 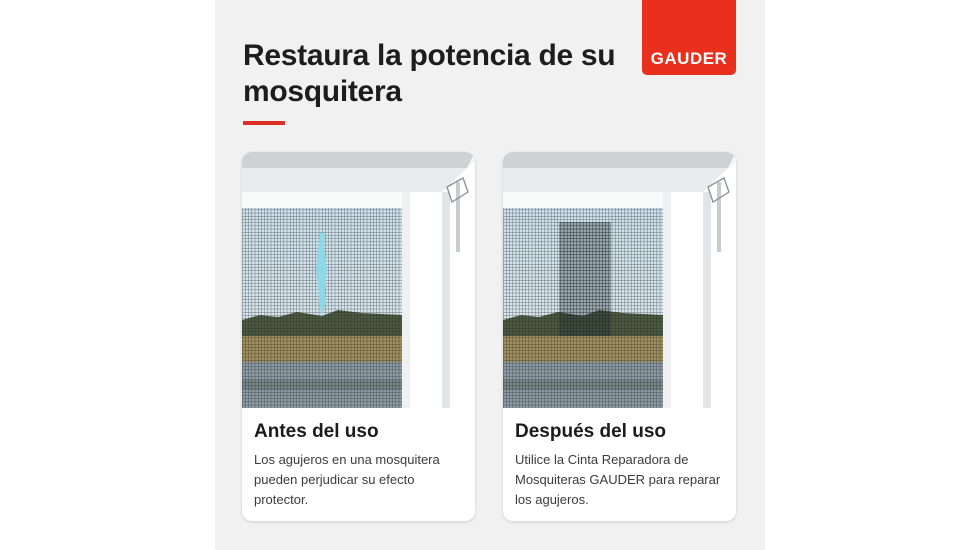 I want to click on before-photo, so click(x=358, y=280).